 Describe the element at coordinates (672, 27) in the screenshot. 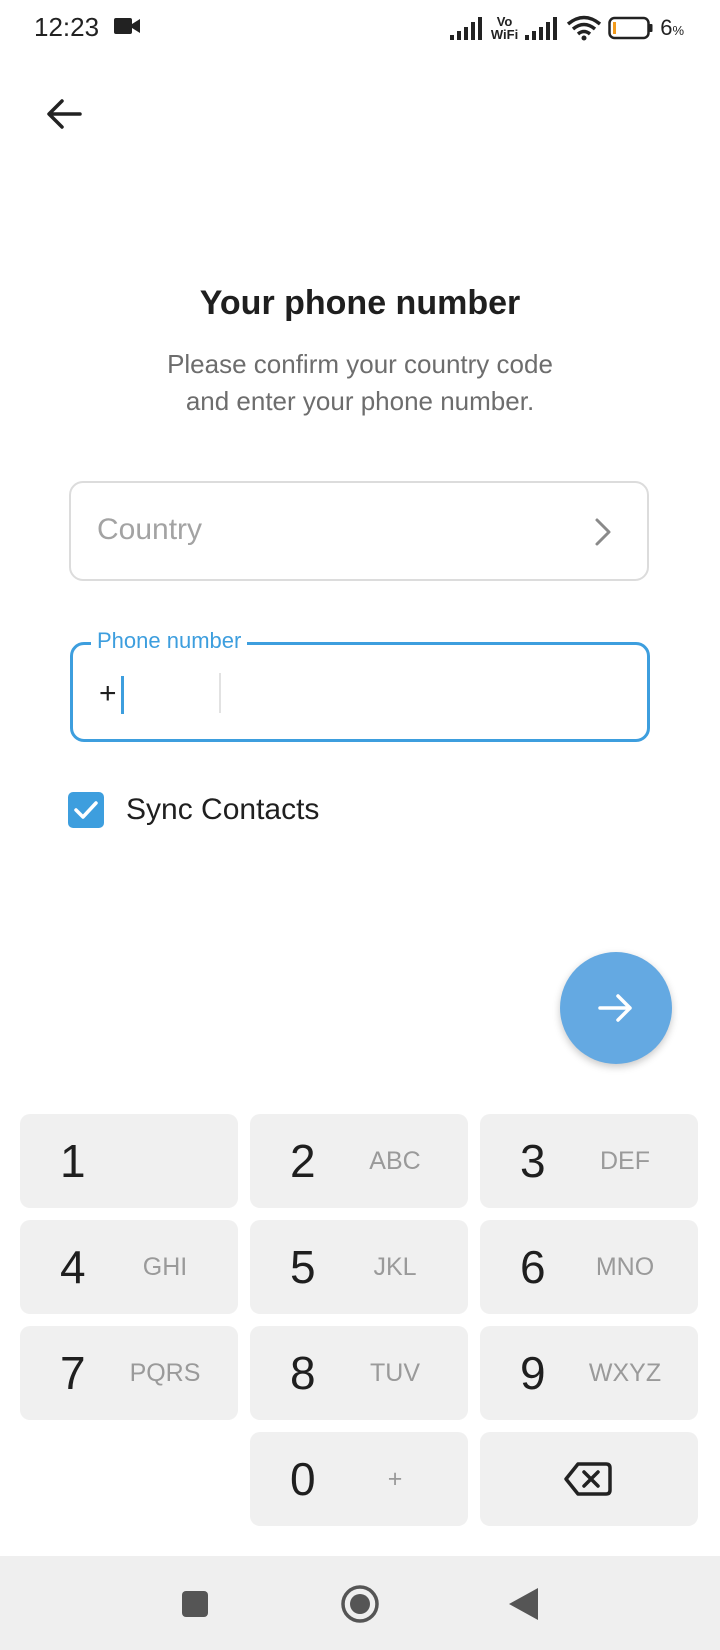

I see `battery-percent: 6%` at that location.